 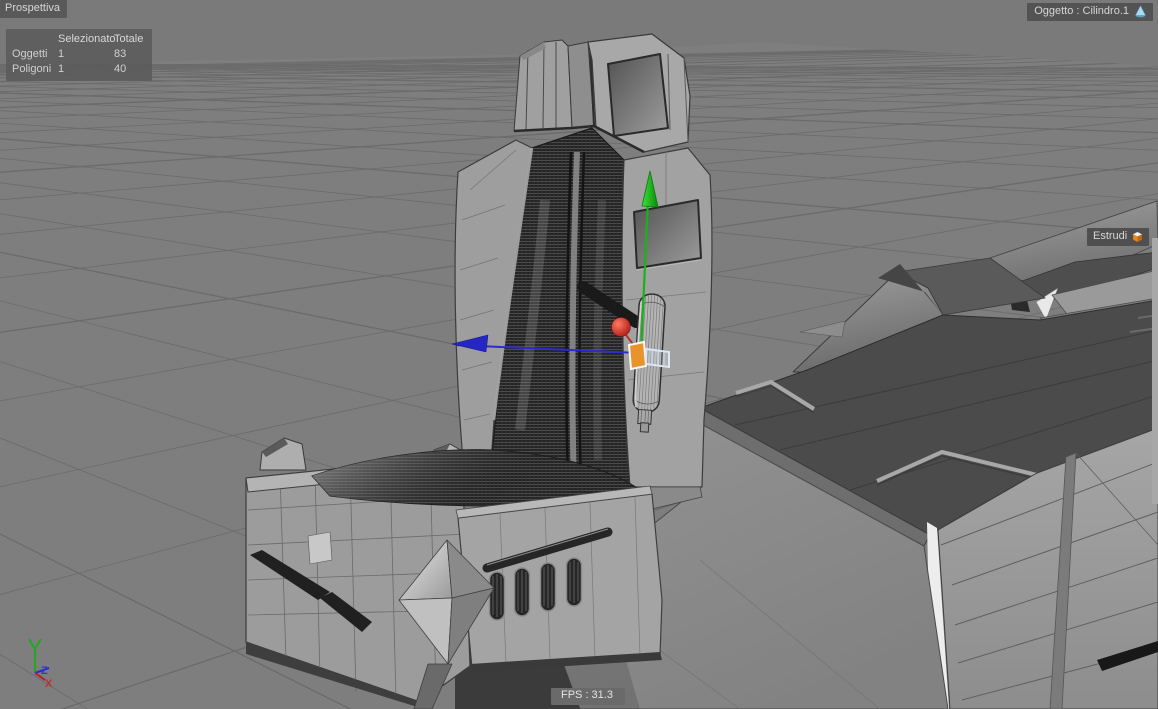 What do you see at coordinates (61, 54) in the screenshot?
I see `stats-row-objects-selected: 1` at bounding box center [61, 54].